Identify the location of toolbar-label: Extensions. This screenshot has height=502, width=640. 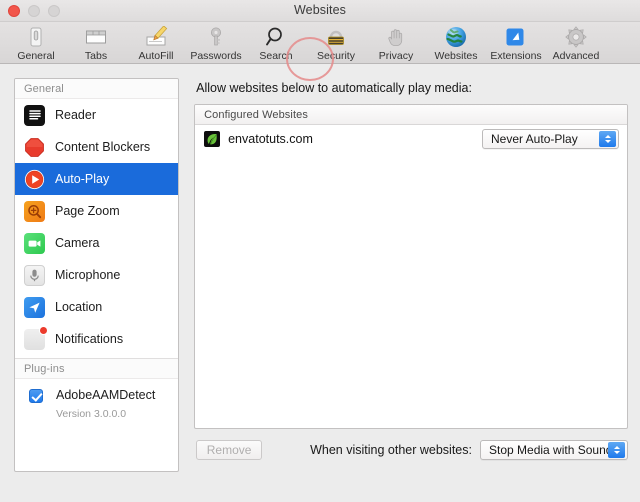
(516, 56).